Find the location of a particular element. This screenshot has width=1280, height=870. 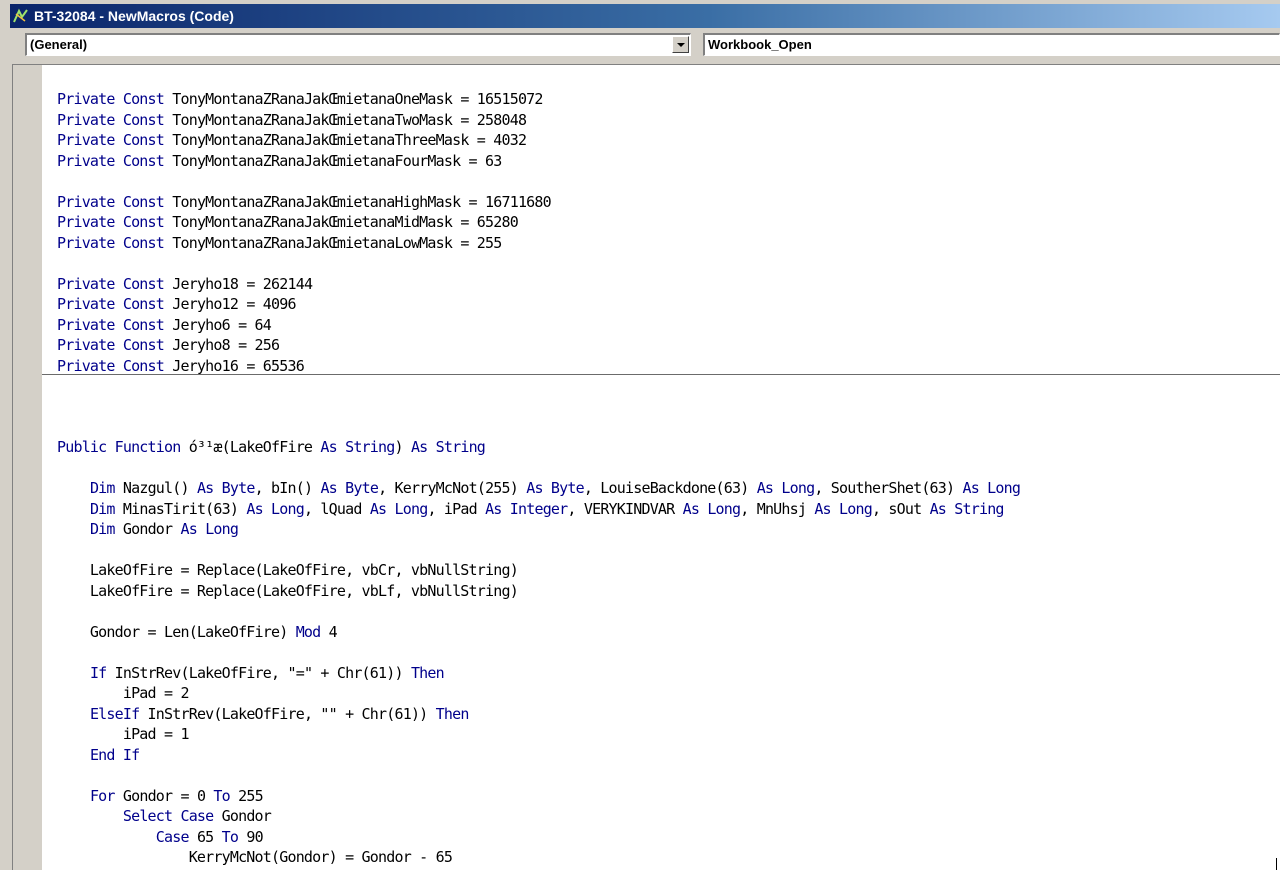

code-line: Case 65 To 90 is located at coordinates (160, 837).